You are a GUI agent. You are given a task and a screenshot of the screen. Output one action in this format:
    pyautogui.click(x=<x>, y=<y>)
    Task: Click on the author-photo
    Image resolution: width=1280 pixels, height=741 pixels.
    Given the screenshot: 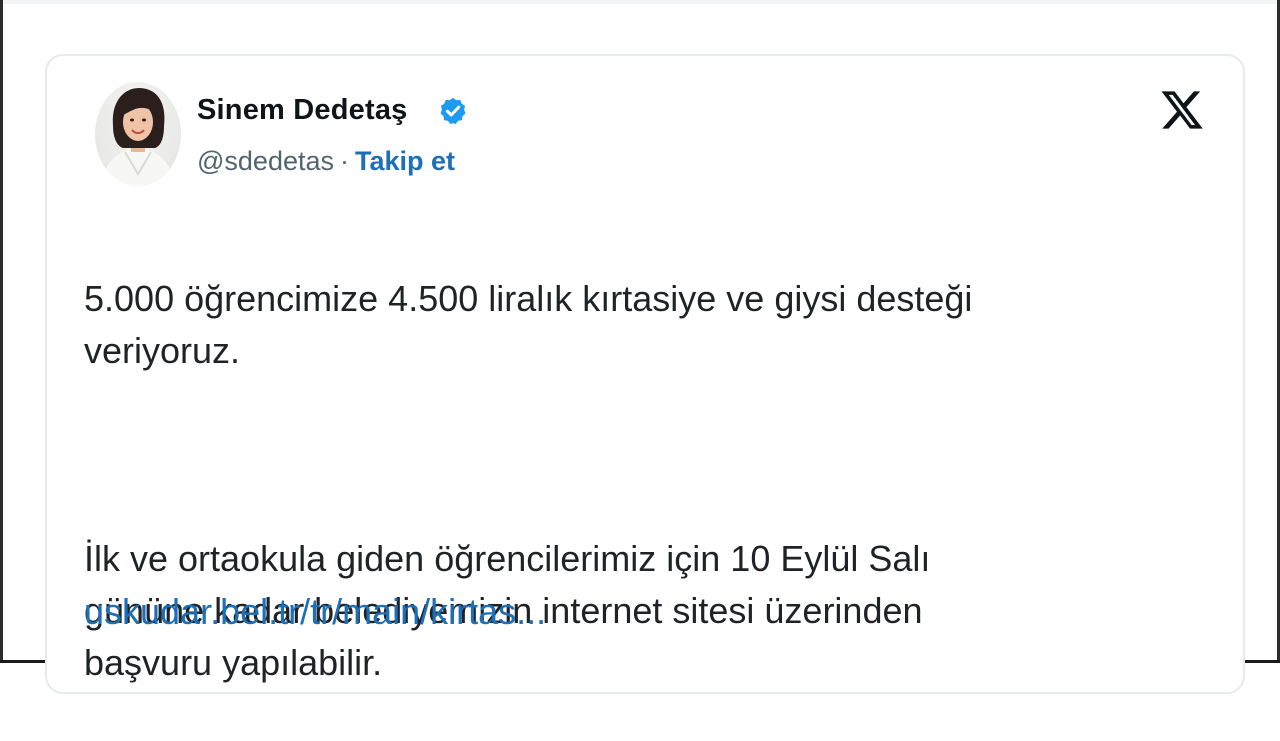 What is the action you would take?
    pyautogui.click(x=138, y=137)
    